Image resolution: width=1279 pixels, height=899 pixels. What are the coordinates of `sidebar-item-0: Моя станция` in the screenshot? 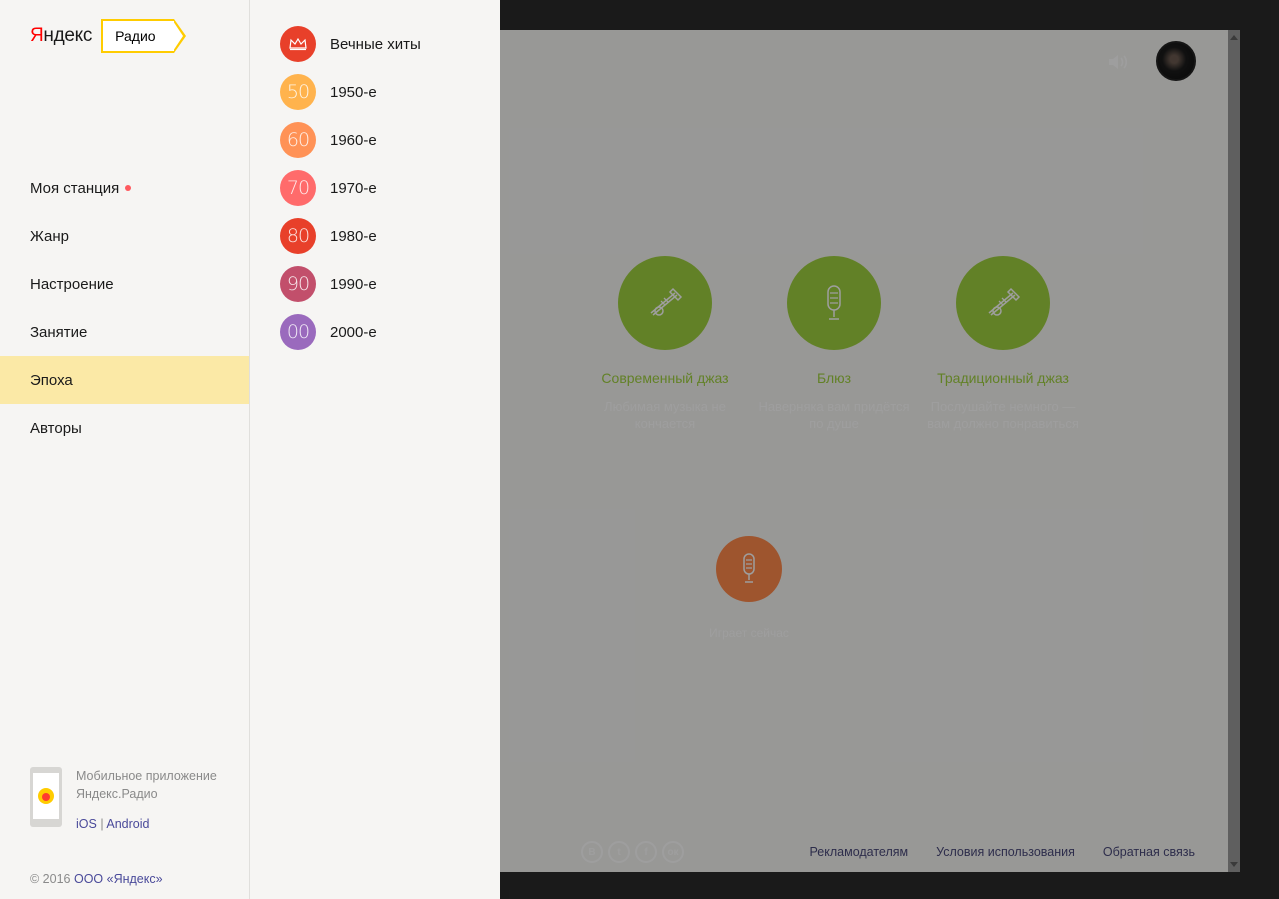 It's located at (124, 188).